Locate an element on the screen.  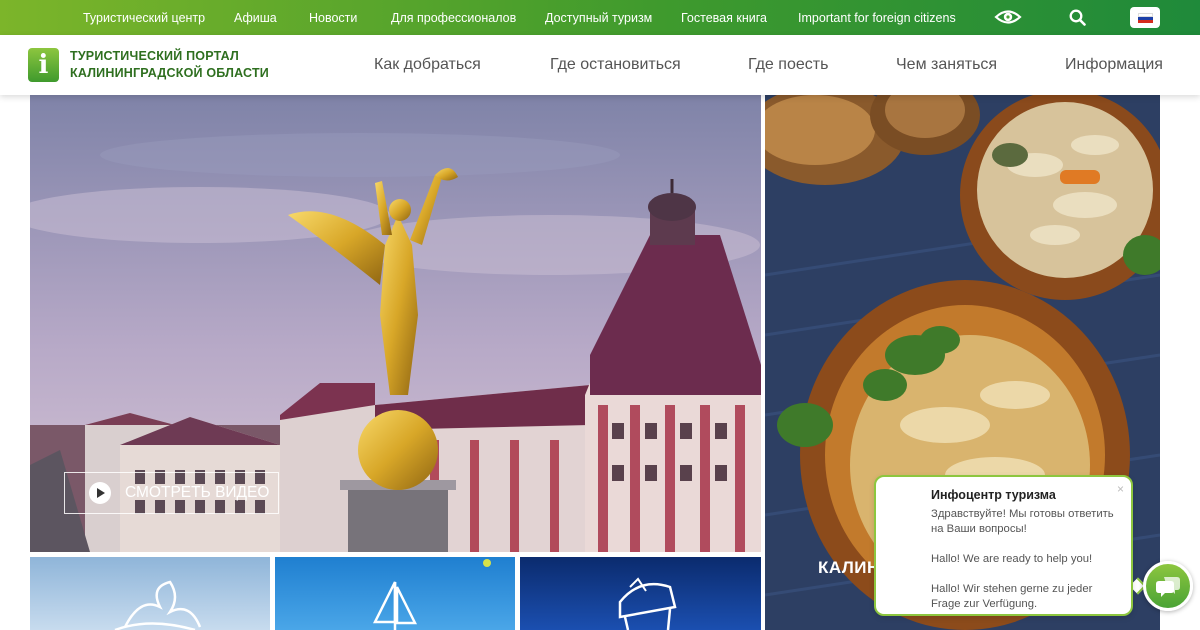
nav-what-to-do: Чем заняться is located at coordinates (946, 65).